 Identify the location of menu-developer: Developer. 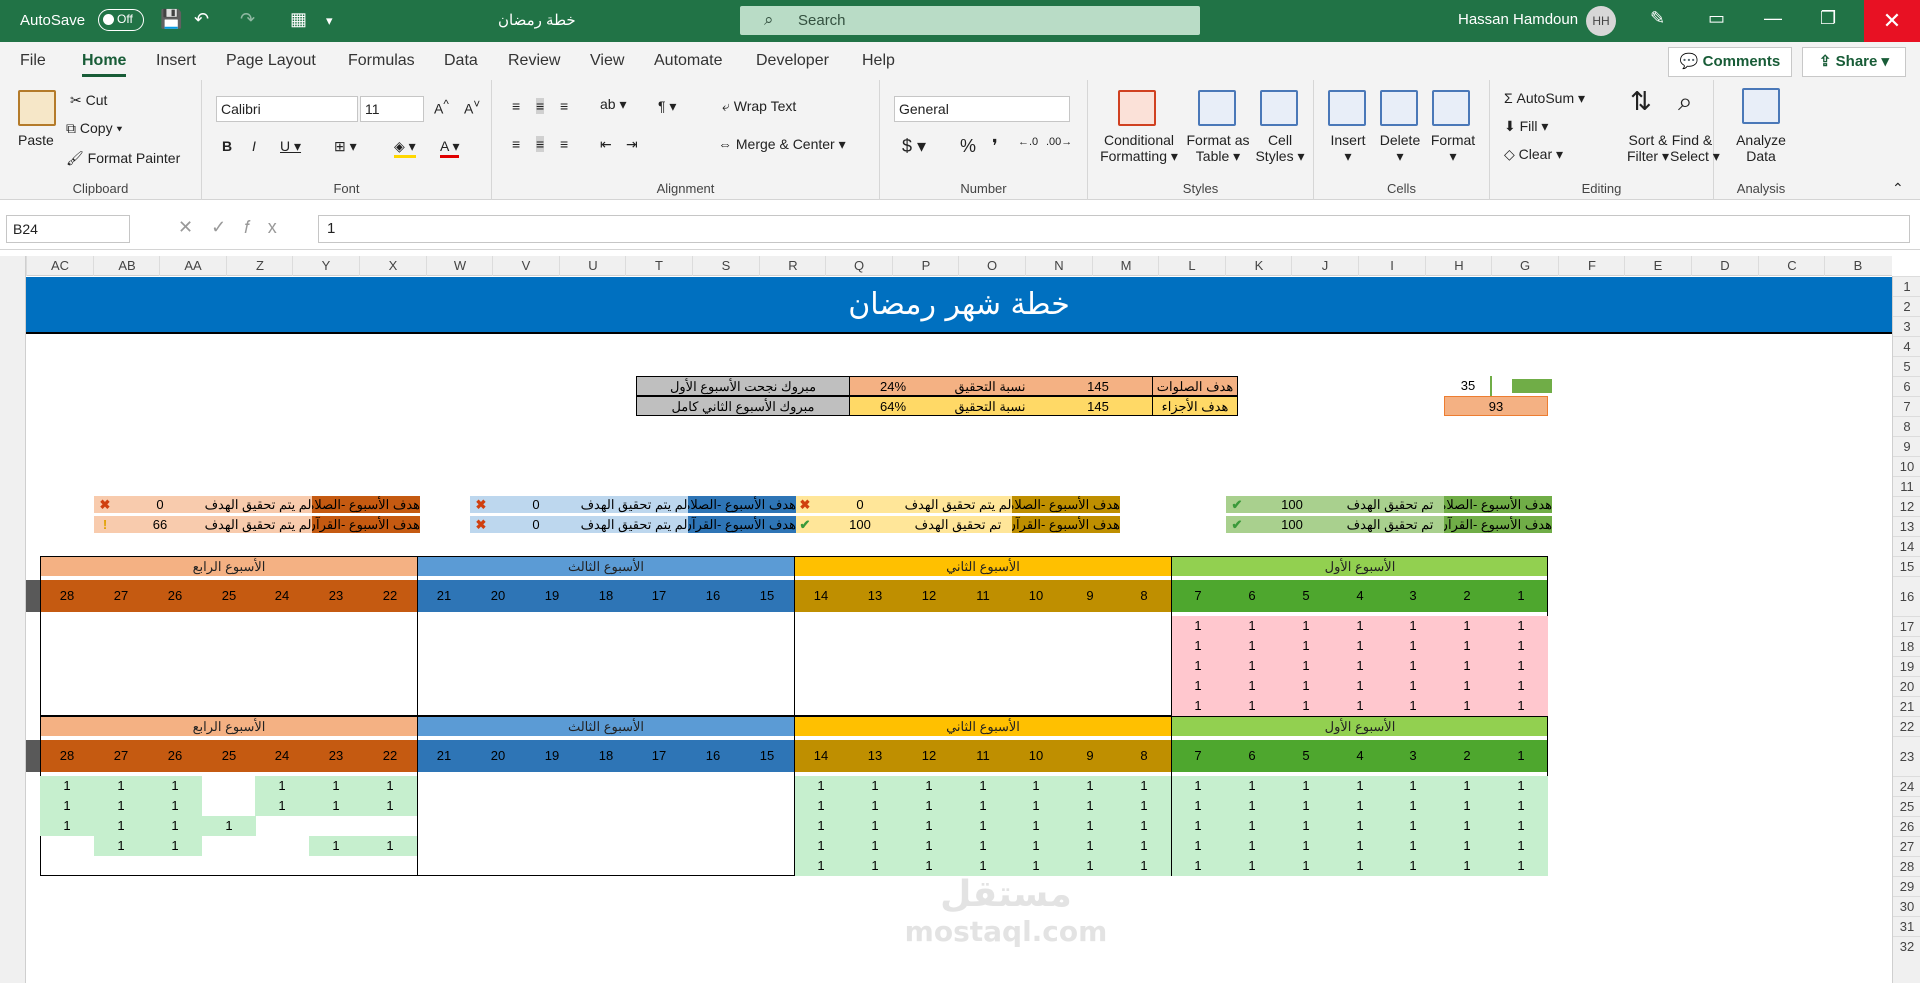
(792, 61).